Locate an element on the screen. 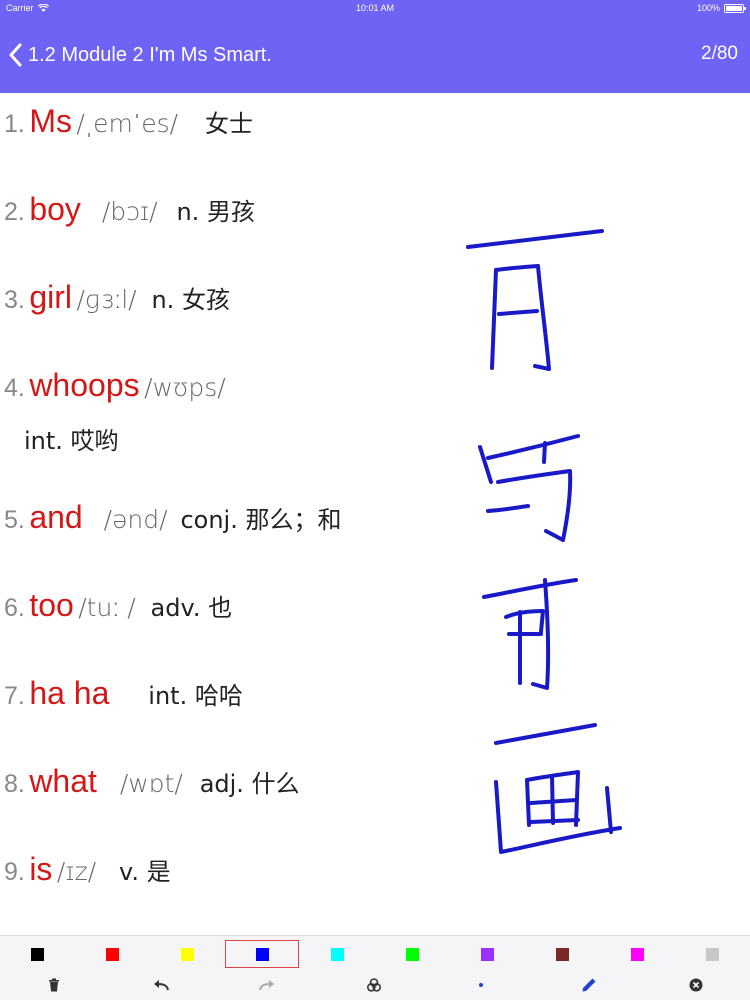  trash-icon is located at coordinates (54, 985).